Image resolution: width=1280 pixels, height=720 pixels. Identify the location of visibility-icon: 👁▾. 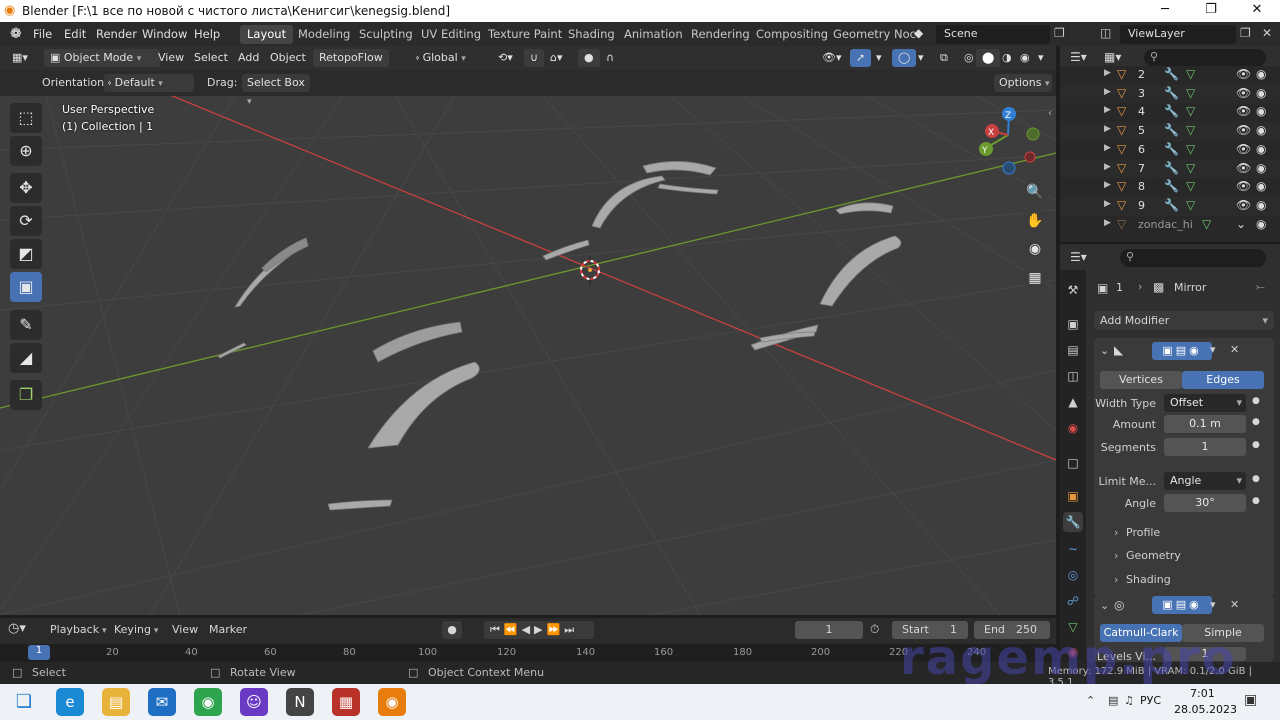
(832, 58).